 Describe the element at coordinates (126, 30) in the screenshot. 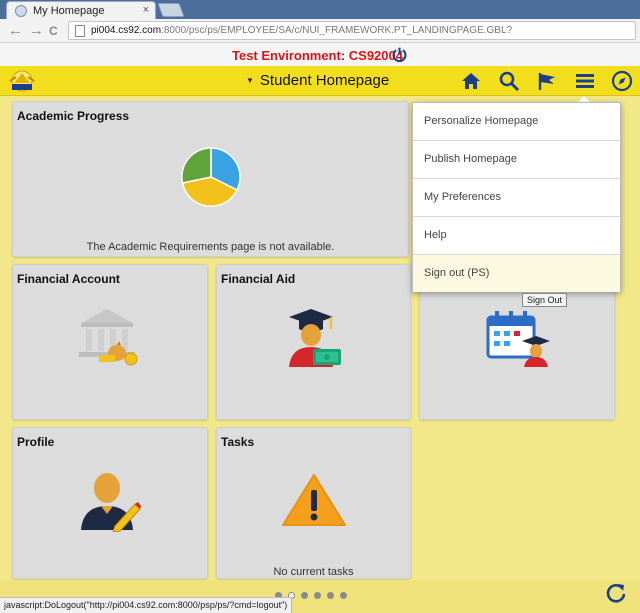

I see `url-host: pi004.cs92.com` at that location.